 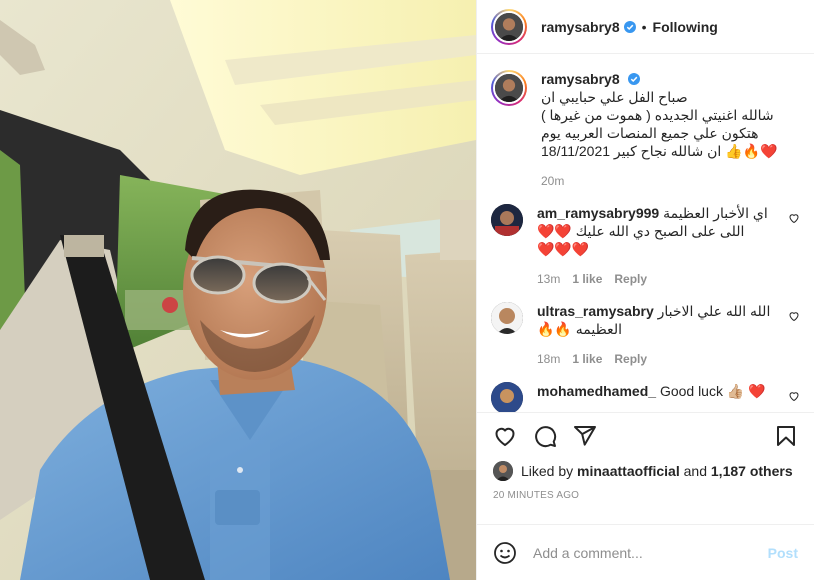 I want to click on caption-line-4-row: 18/11/2021 ان شالله نجاح كبير 👍🔥❤️, so click(x=668, y=151).